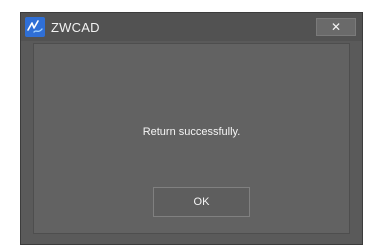 The width and height of the screenshot is (367, 249). I want to click on status-message: Return successfully., so click(191, 132).